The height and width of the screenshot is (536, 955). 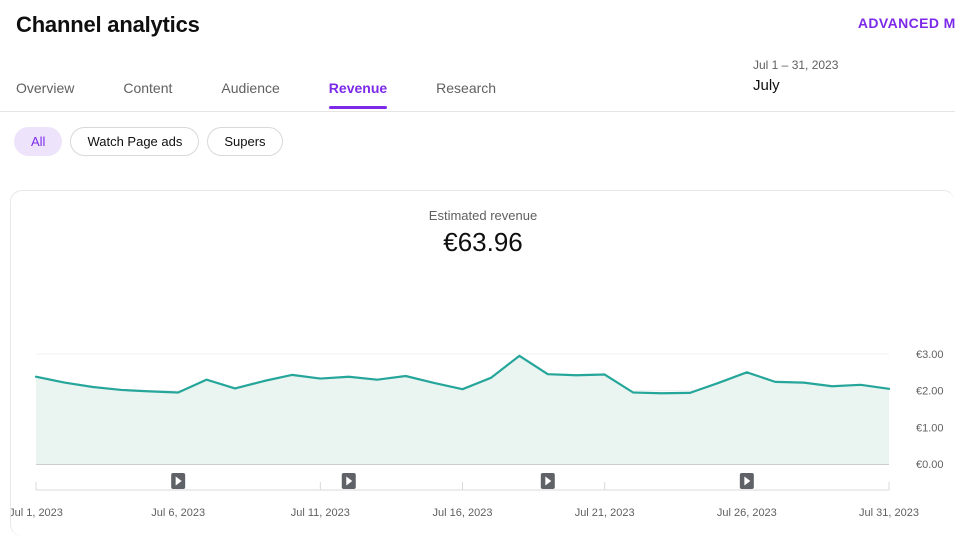 What do you see at coordinates (766, 85) in the screenshot?
I see `date-month-text: July` at bounding box center [766, 85].